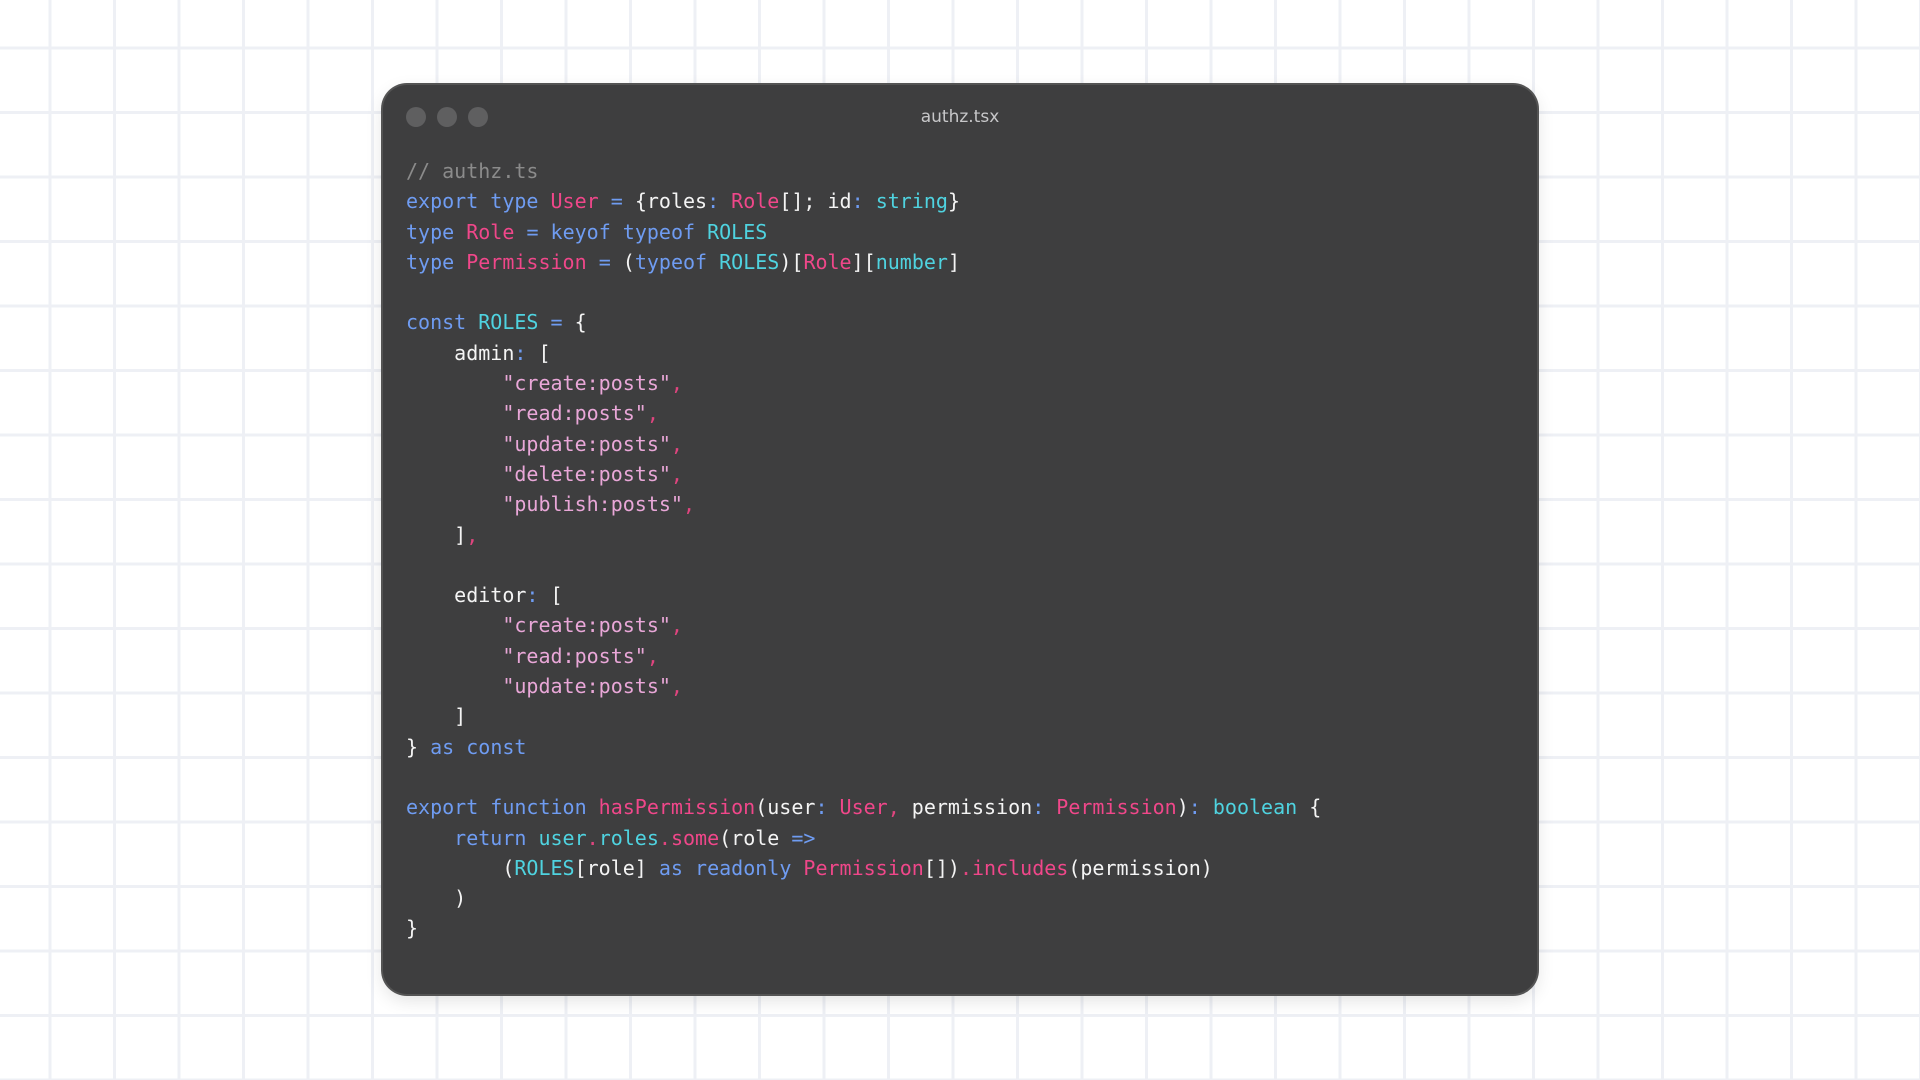 This screenshot has width=1920, height=1080. I want to click on code-token: ), so click(436, 898).